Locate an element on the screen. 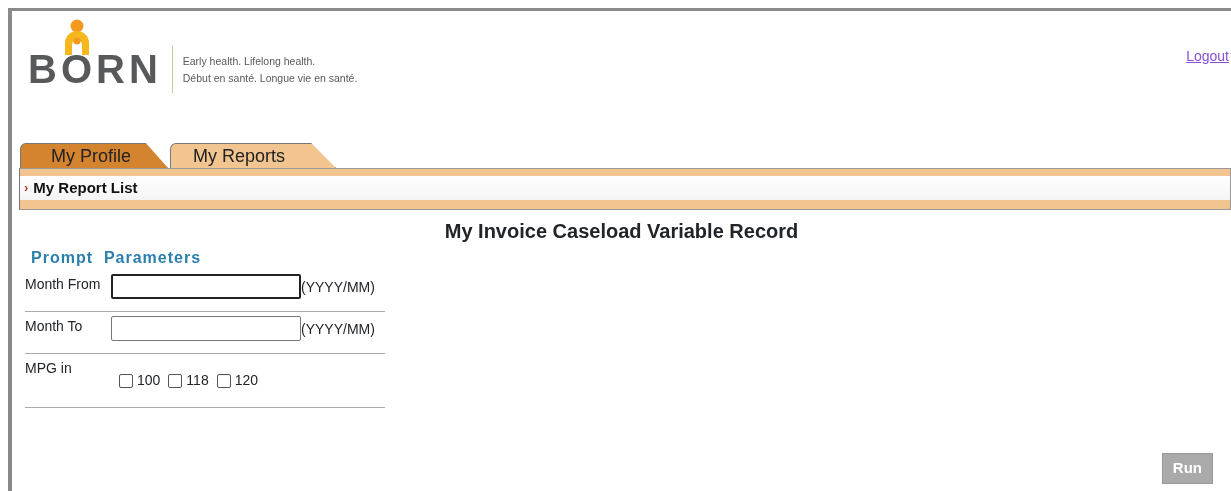  report-list-link: My Report List is located at coordinates (85, 188).